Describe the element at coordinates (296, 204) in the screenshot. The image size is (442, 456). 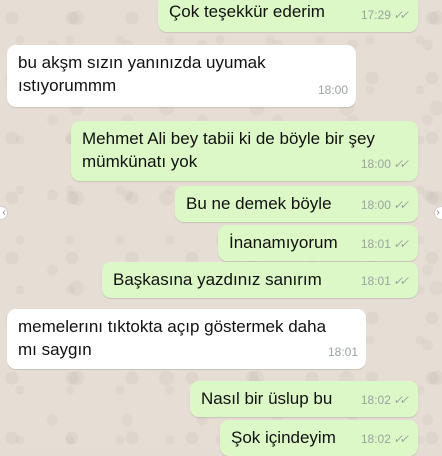
I see `message-bubble-outgoing: Bu ne demek böyle 18:00 ✓✓` at that location.